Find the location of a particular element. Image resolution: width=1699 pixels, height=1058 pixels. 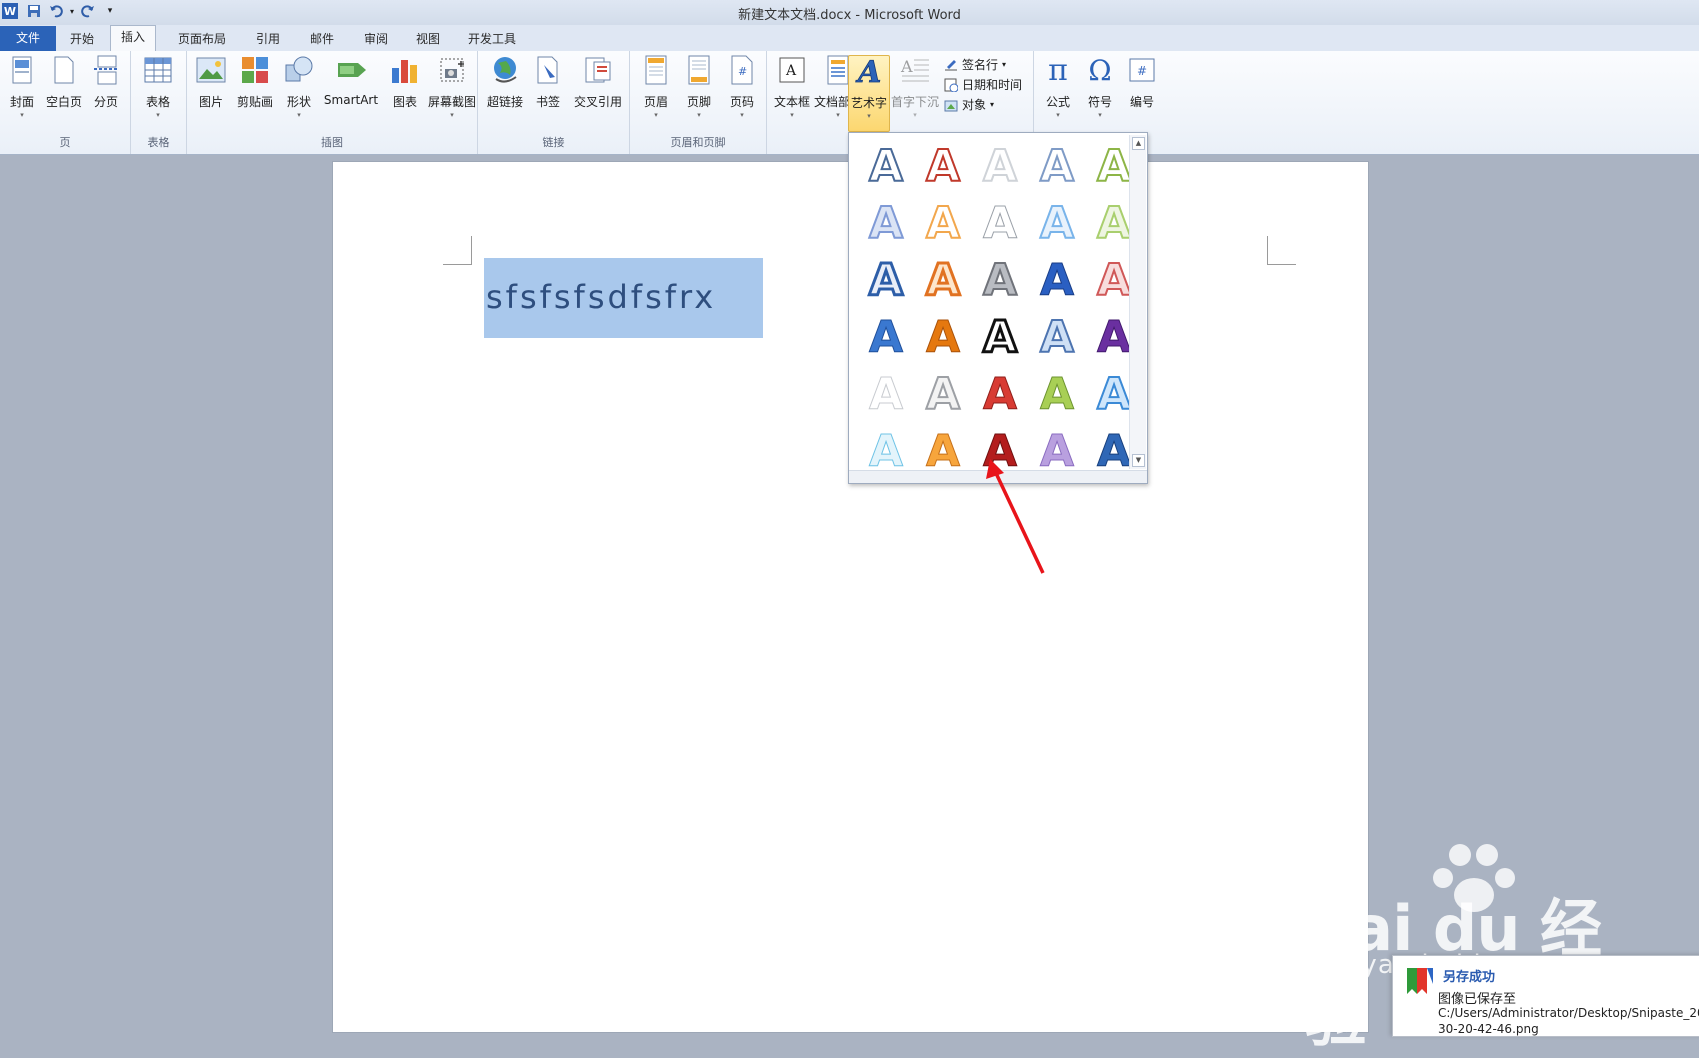

wordart-style-r2-c2: A is located at coordinates (943, 224).